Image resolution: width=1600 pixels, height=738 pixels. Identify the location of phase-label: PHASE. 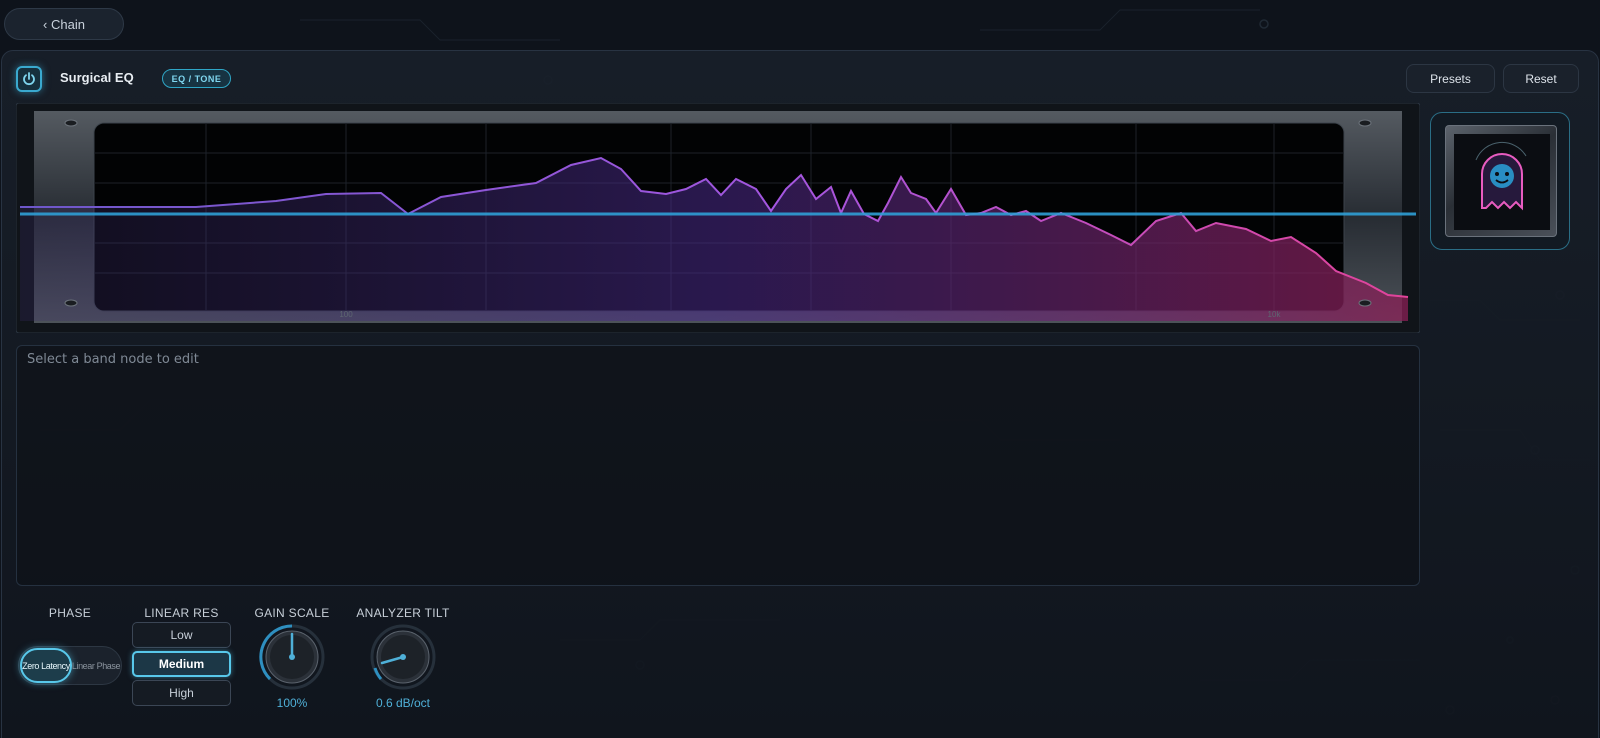
(70, 613).